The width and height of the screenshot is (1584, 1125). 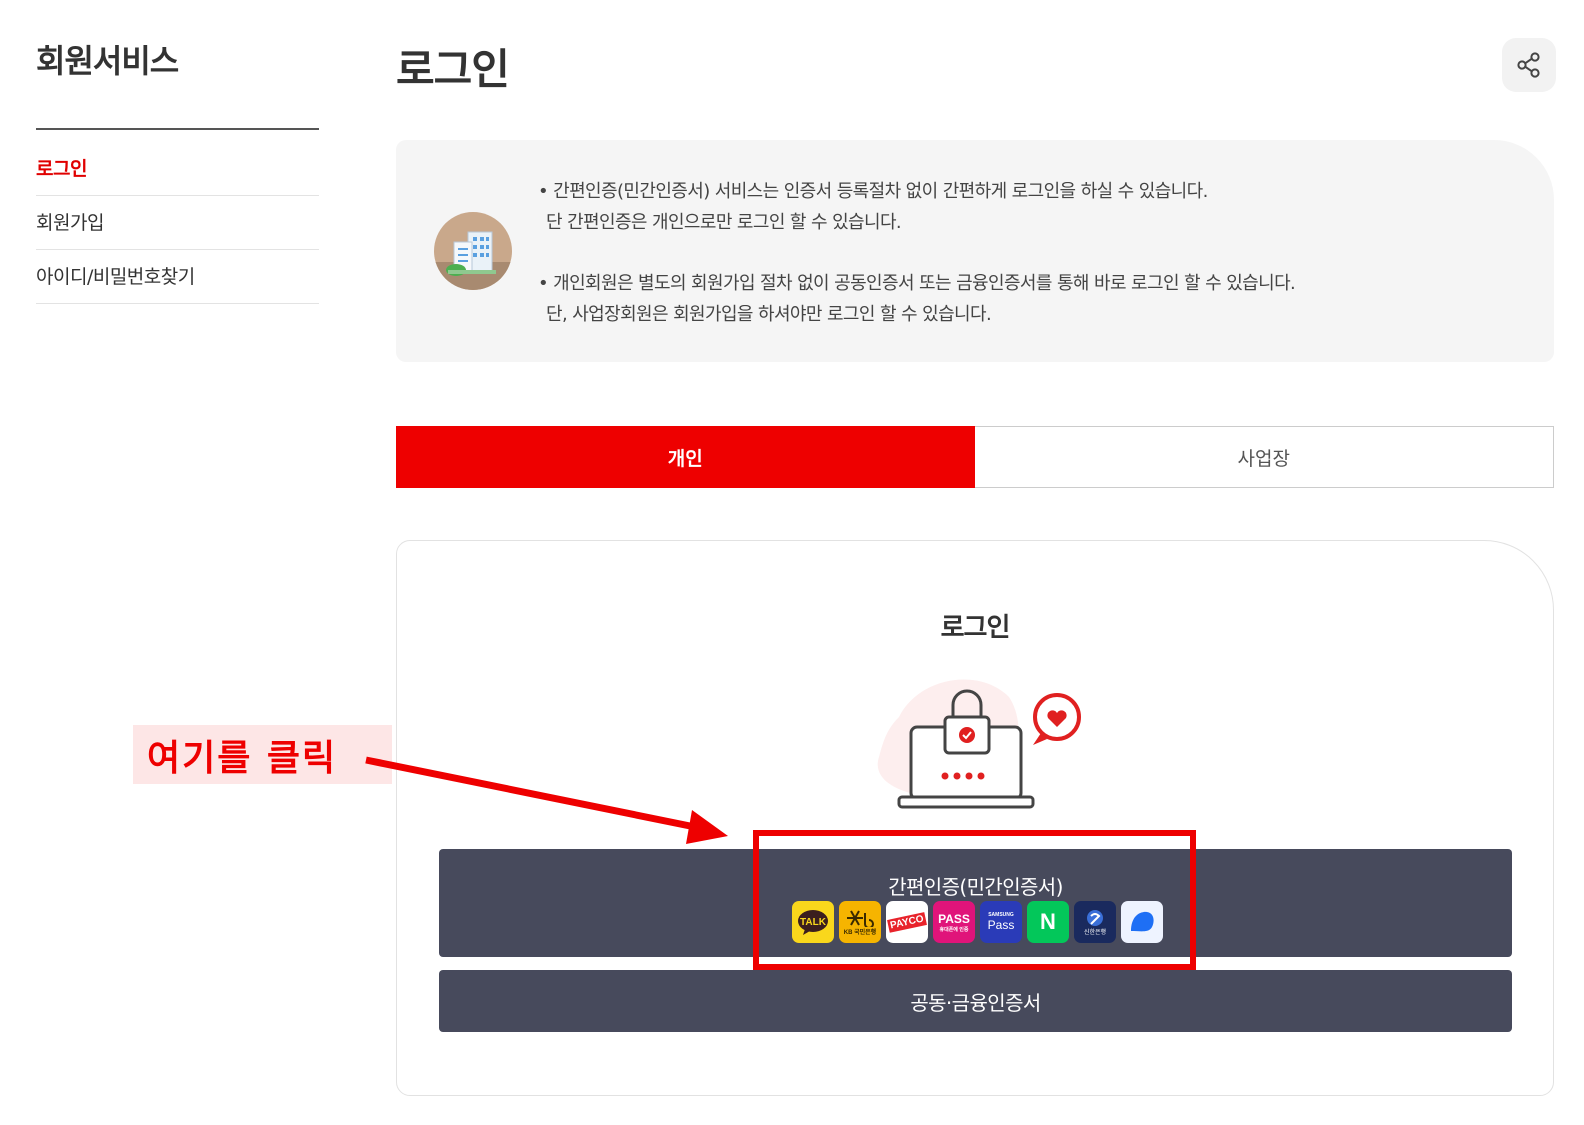 I want to click on laptop-lock-illustration, so click(x=979, y=744).